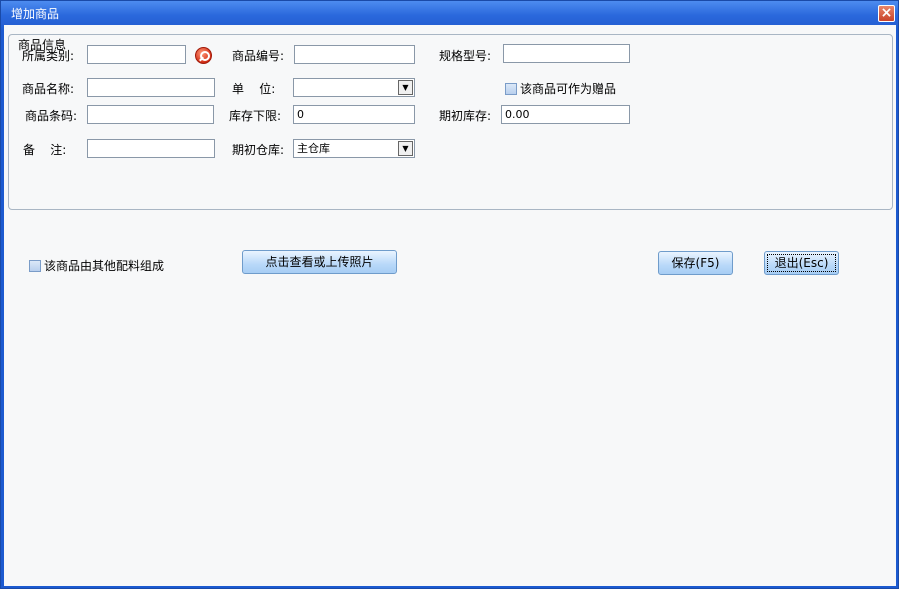 The image size is (899, 589). I want to click on close-button: ×, so click(886, 13).